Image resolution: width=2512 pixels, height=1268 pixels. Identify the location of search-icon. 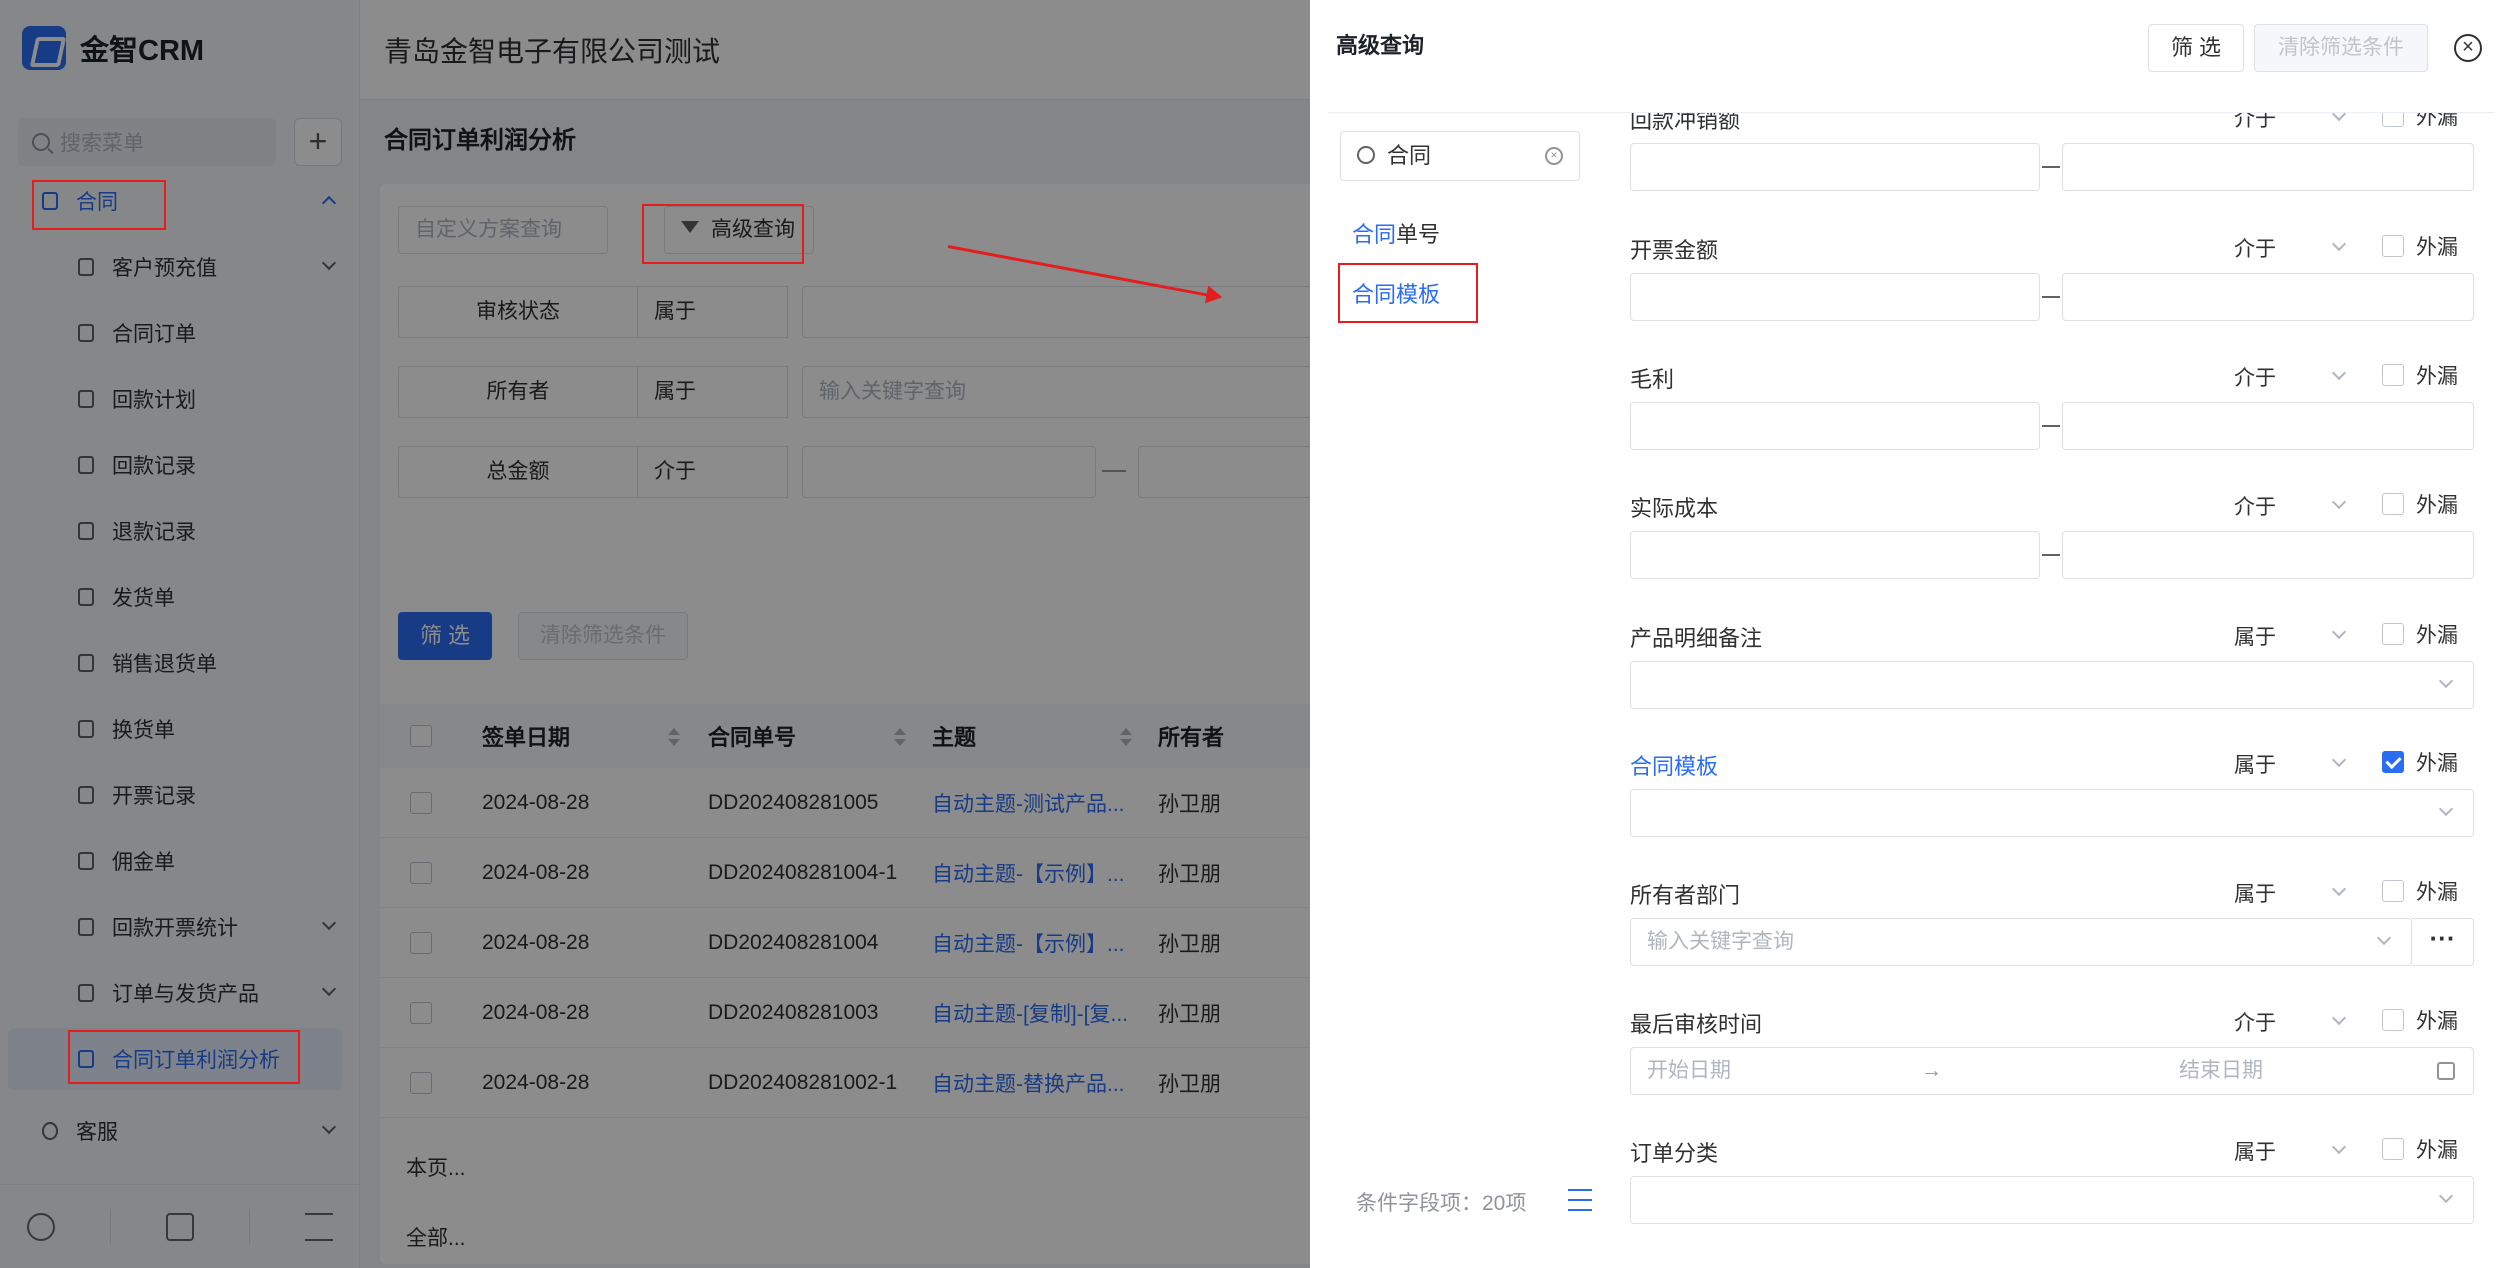
(1366, 155).